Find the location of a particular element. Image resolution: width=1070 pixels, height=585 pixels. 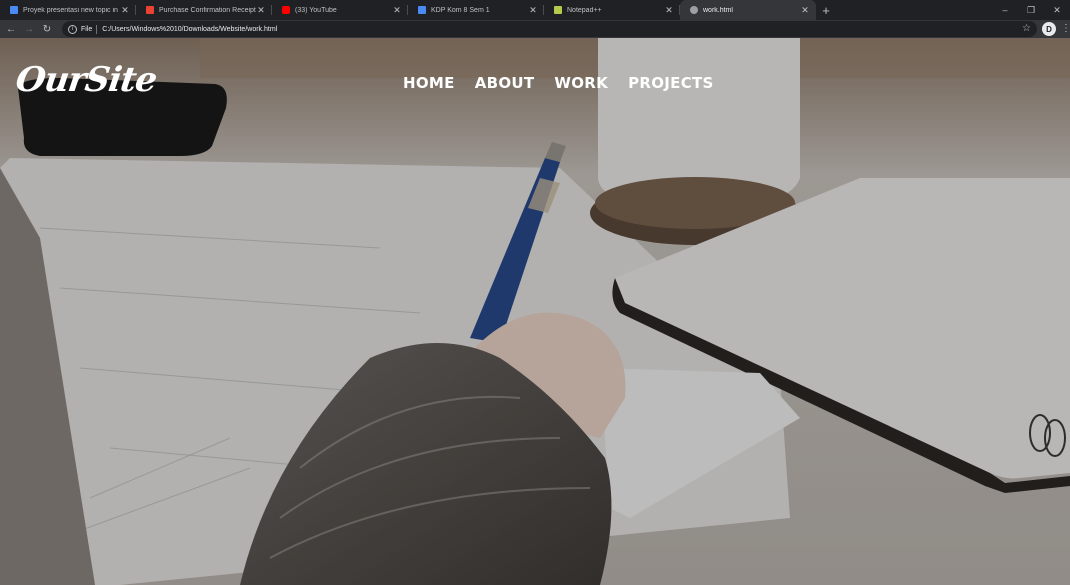

youtube-icon is located at coordinates (286, 10).